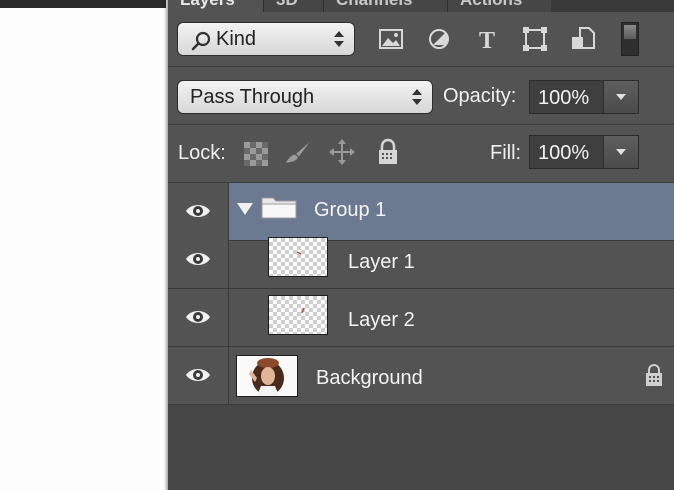  What do you see at coordinates (245, 209) in the screenshot?
I see `disclosure-triangle-icon` at bounding box center [245, 209].